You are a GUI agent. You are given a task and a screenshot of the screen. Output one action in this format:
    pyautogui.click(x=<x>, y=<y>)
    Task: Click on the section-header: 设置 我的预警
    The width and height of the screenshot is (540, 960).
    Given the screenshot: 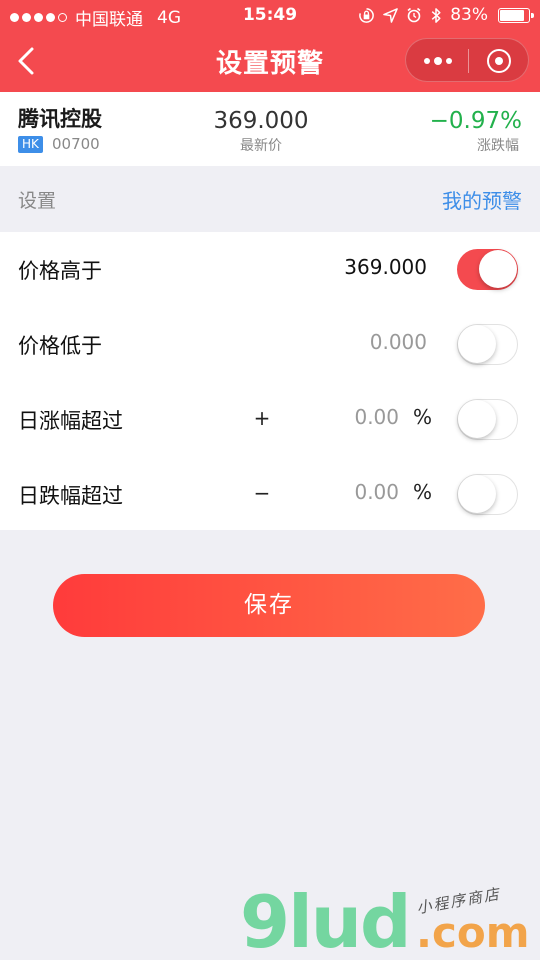 What is the action you would take?
    pyautogui.click(x=270, y=199)
    